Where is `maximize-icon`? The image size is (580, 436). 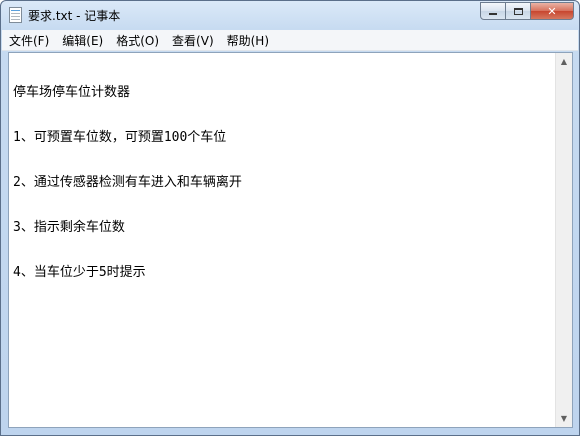
maximize-icon is located at coordinates (518, 11).